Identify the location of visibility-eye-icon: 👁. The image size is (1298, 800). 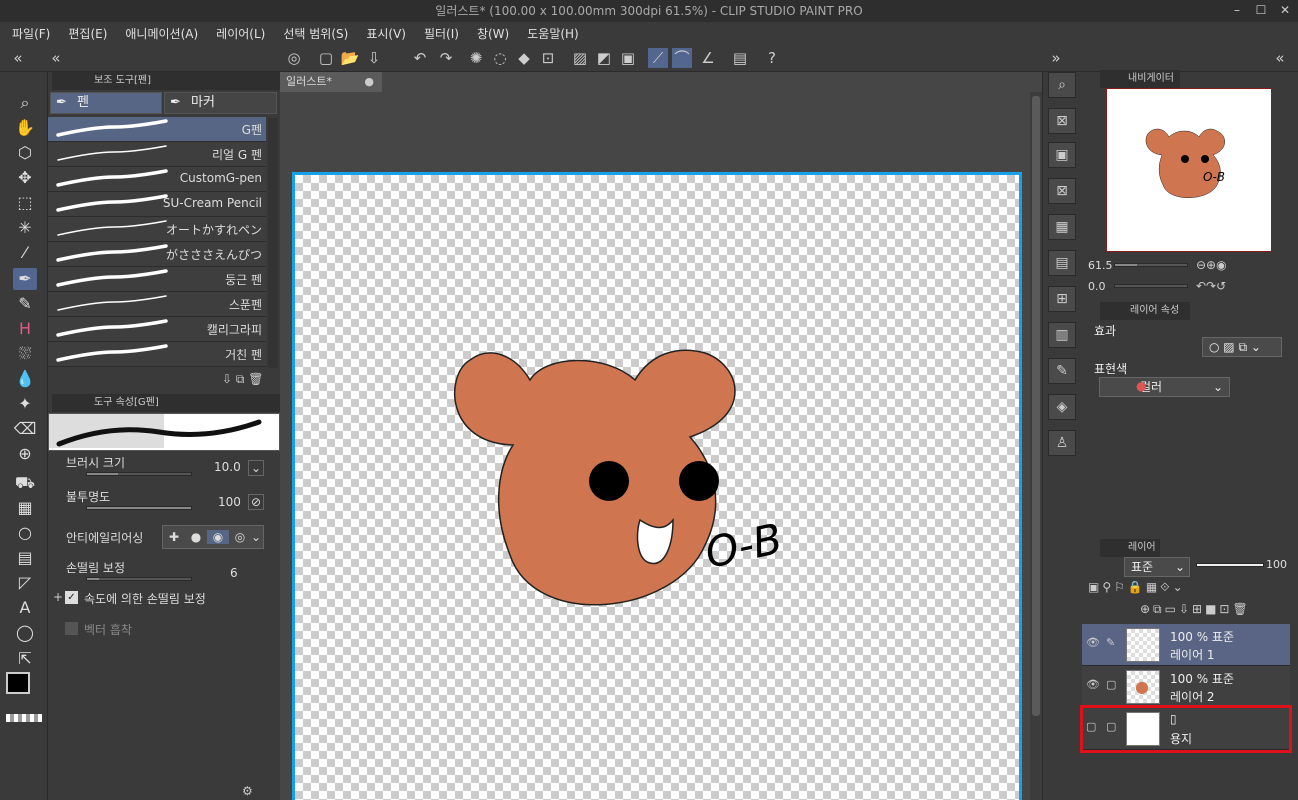
(1093, 642).